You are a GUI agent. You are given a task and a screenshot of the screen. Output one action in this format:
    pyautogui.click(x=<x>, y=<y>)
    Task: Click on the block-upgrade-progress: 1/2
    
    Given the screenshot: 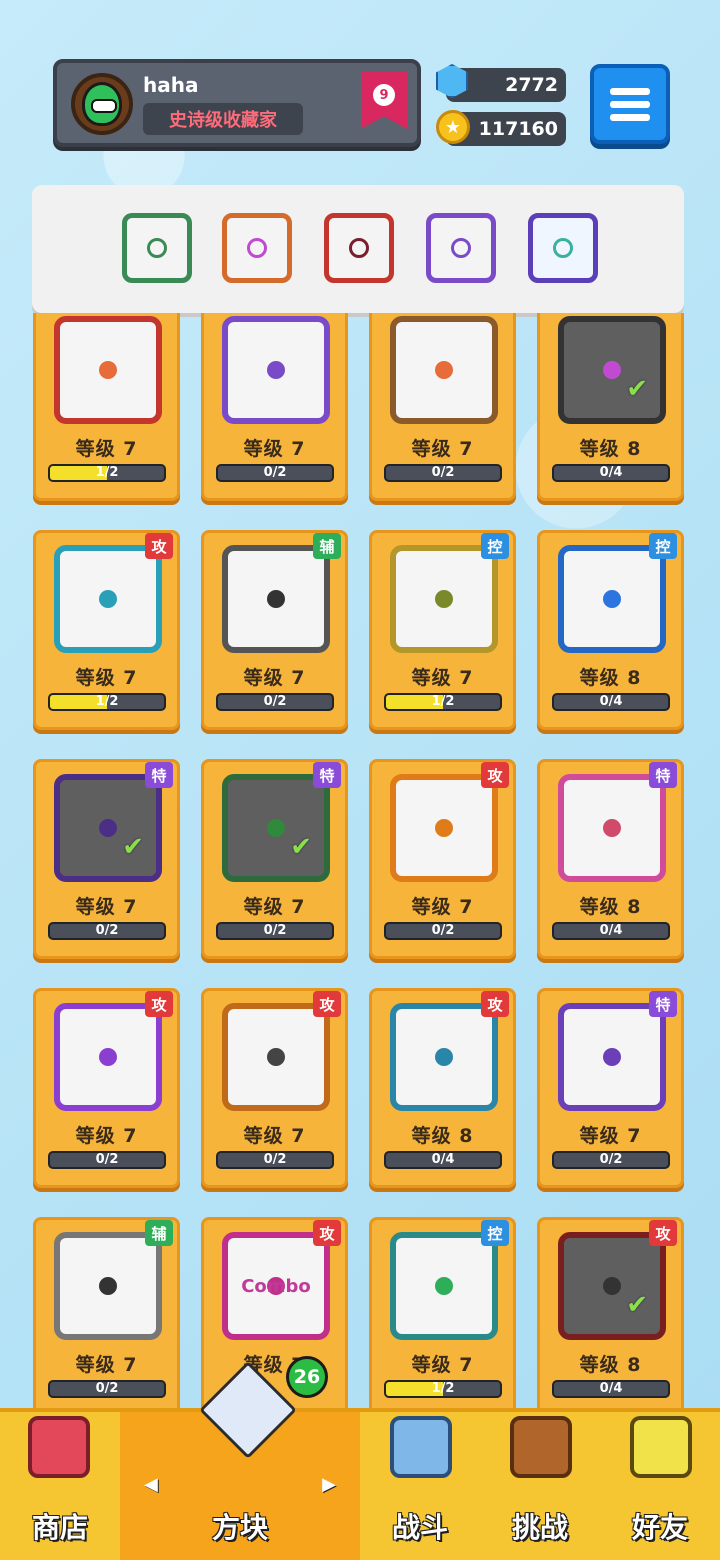 What is the action you would take?
    pyautogui.click(x=443, y=1389)
    